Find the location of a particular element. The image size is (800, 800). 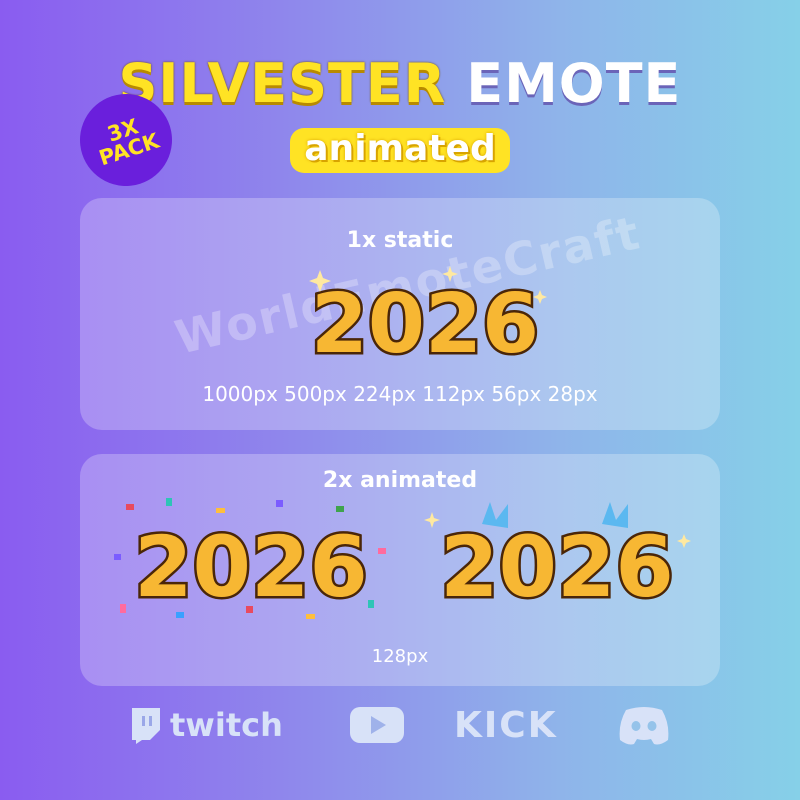

kick-logo: KICK is located at coordinates (506, 725).